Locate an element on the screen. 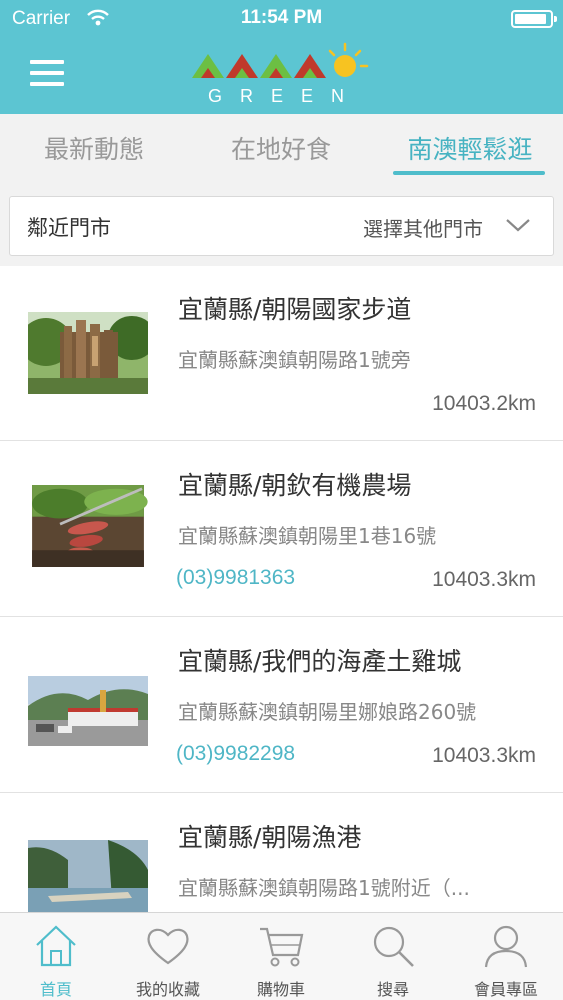  nav-home: 首頁 is located at coordinates (56, 956).